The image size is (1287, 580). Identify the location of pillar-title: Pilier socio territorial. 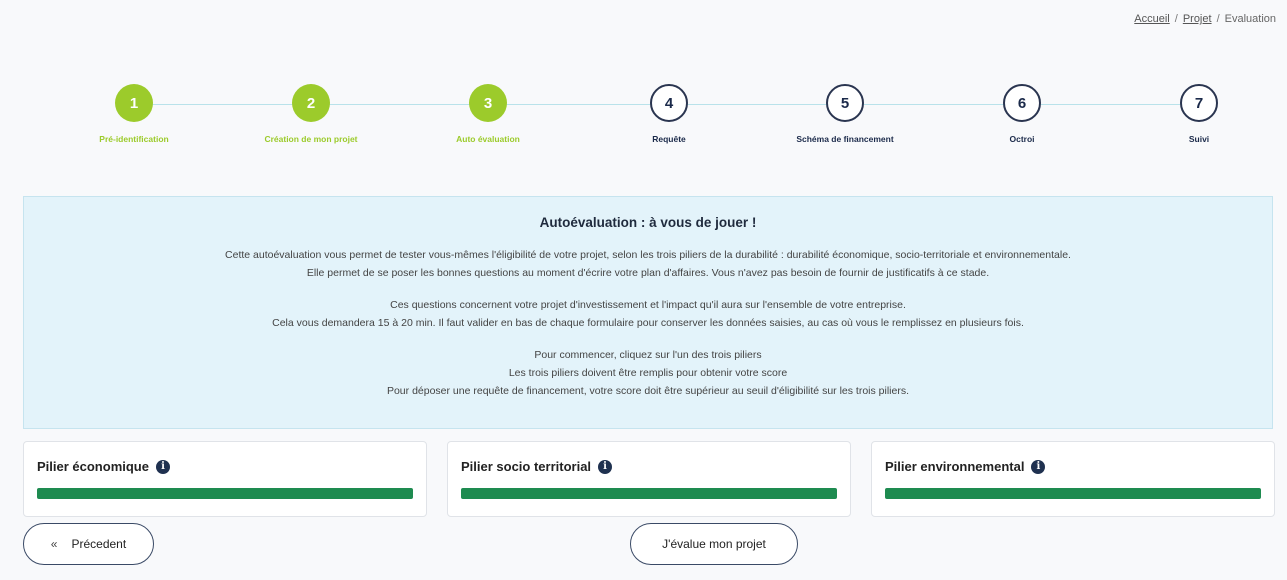
(526, 466).